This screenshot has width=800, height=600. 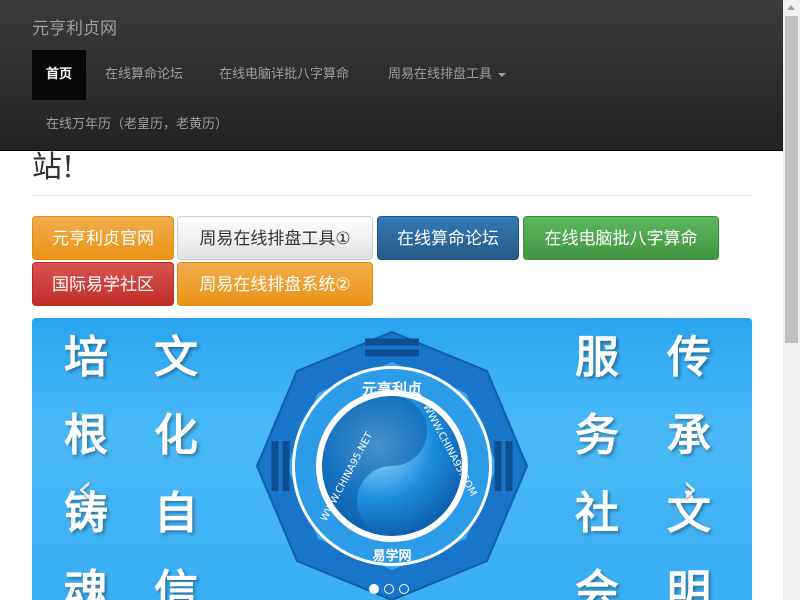 I want to click on button-paipan-system-2: 周易在线排盘系统②, so click(x=275, y=284).